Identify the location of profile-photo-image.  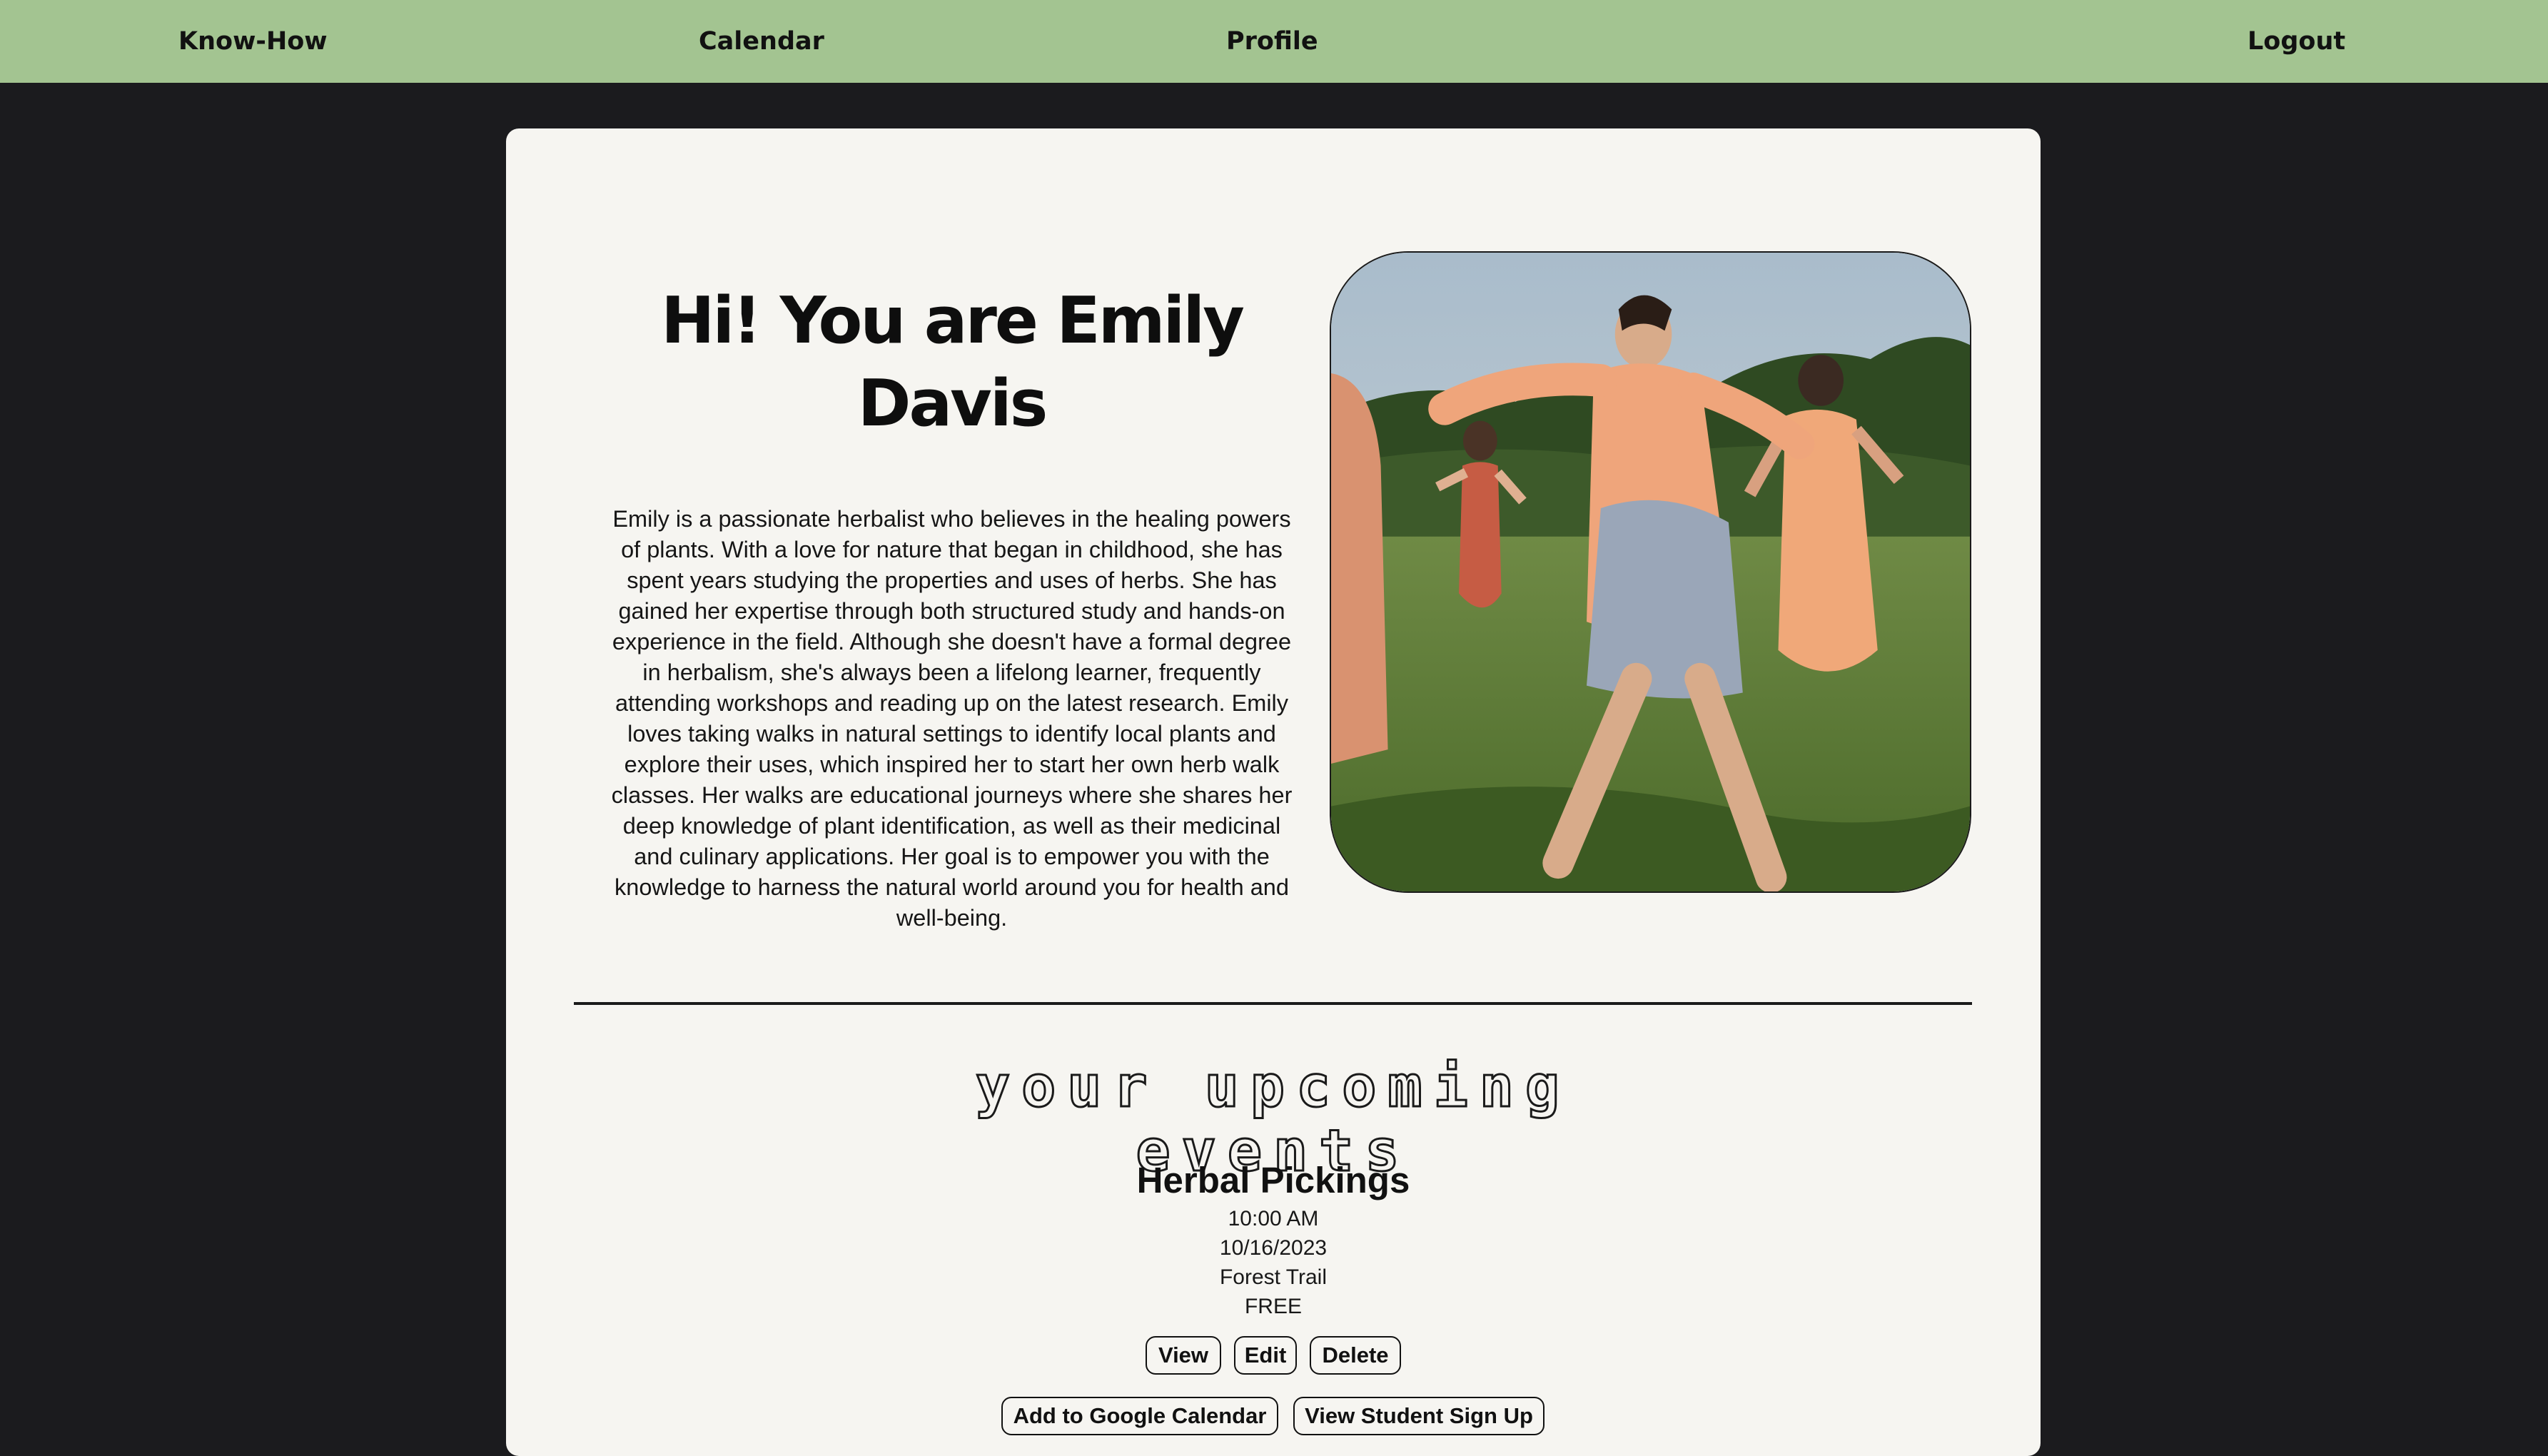
(1650, 572).